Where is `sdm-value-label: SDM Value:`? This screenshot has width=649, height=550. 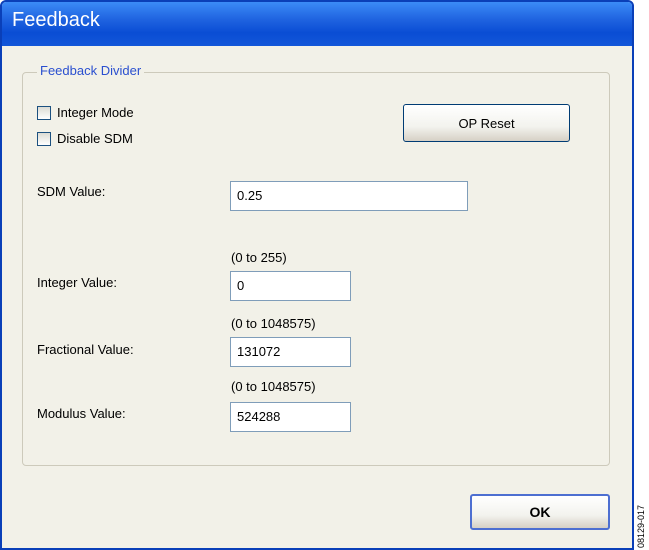 sdm-value-label: SDM Value: is located at coordinates (71, 191).